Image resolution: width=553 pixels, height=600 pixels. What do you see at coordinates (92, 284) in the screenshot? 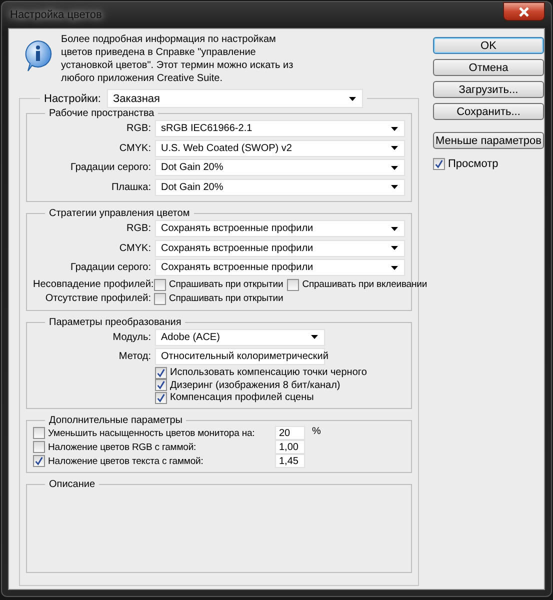
I see `field-label: Несовпадение профилей:` at bounding box center [92, 284].